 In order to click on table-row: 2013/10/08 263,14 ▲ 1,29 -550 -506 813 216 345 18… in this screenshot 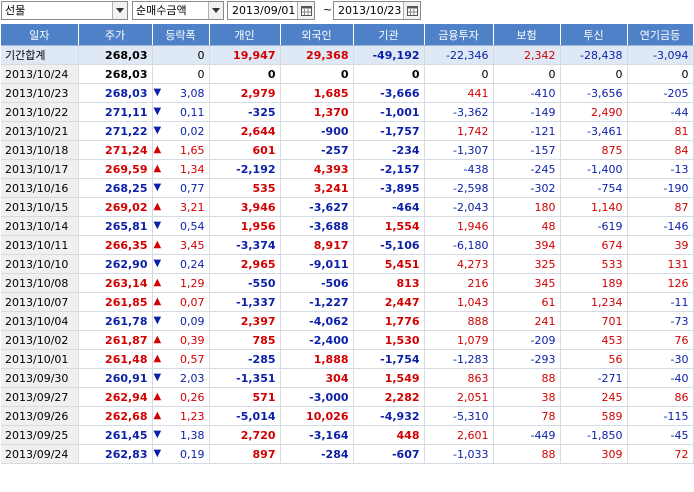, I will do `click(347, 283)`.